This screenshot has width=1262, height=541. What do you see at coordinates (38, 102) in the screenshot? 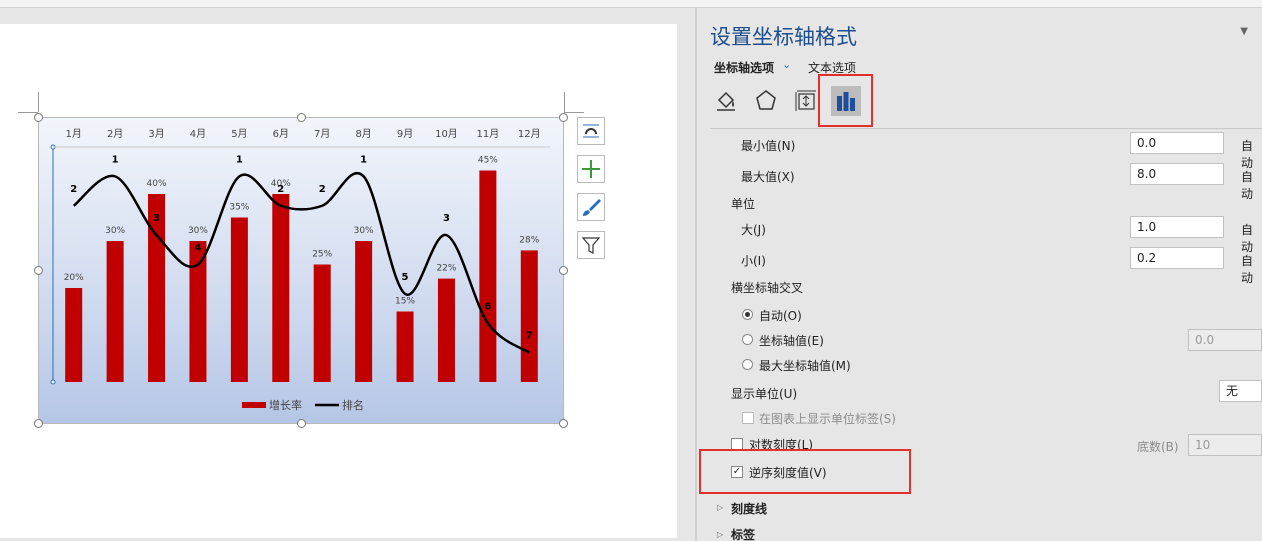
I see `crop-mark` at bounding box center [38, 102].